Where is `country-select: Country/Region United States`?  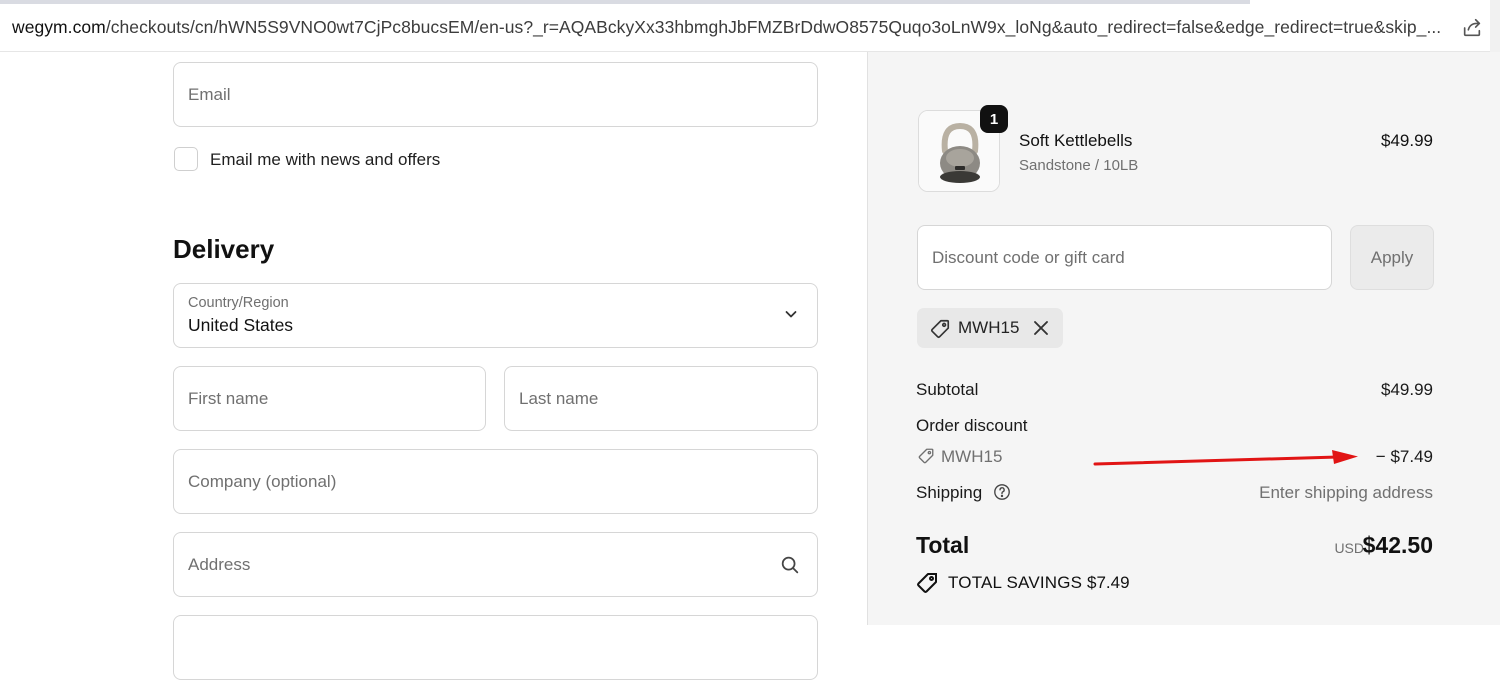 country-select: Country/Region United States is located at coordinates (495, 315).